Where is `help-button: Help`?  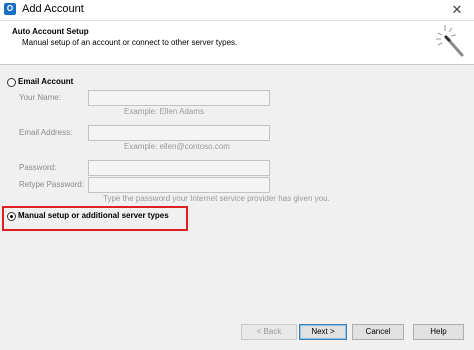 help-button: Help is located at coordinates (438, 332).